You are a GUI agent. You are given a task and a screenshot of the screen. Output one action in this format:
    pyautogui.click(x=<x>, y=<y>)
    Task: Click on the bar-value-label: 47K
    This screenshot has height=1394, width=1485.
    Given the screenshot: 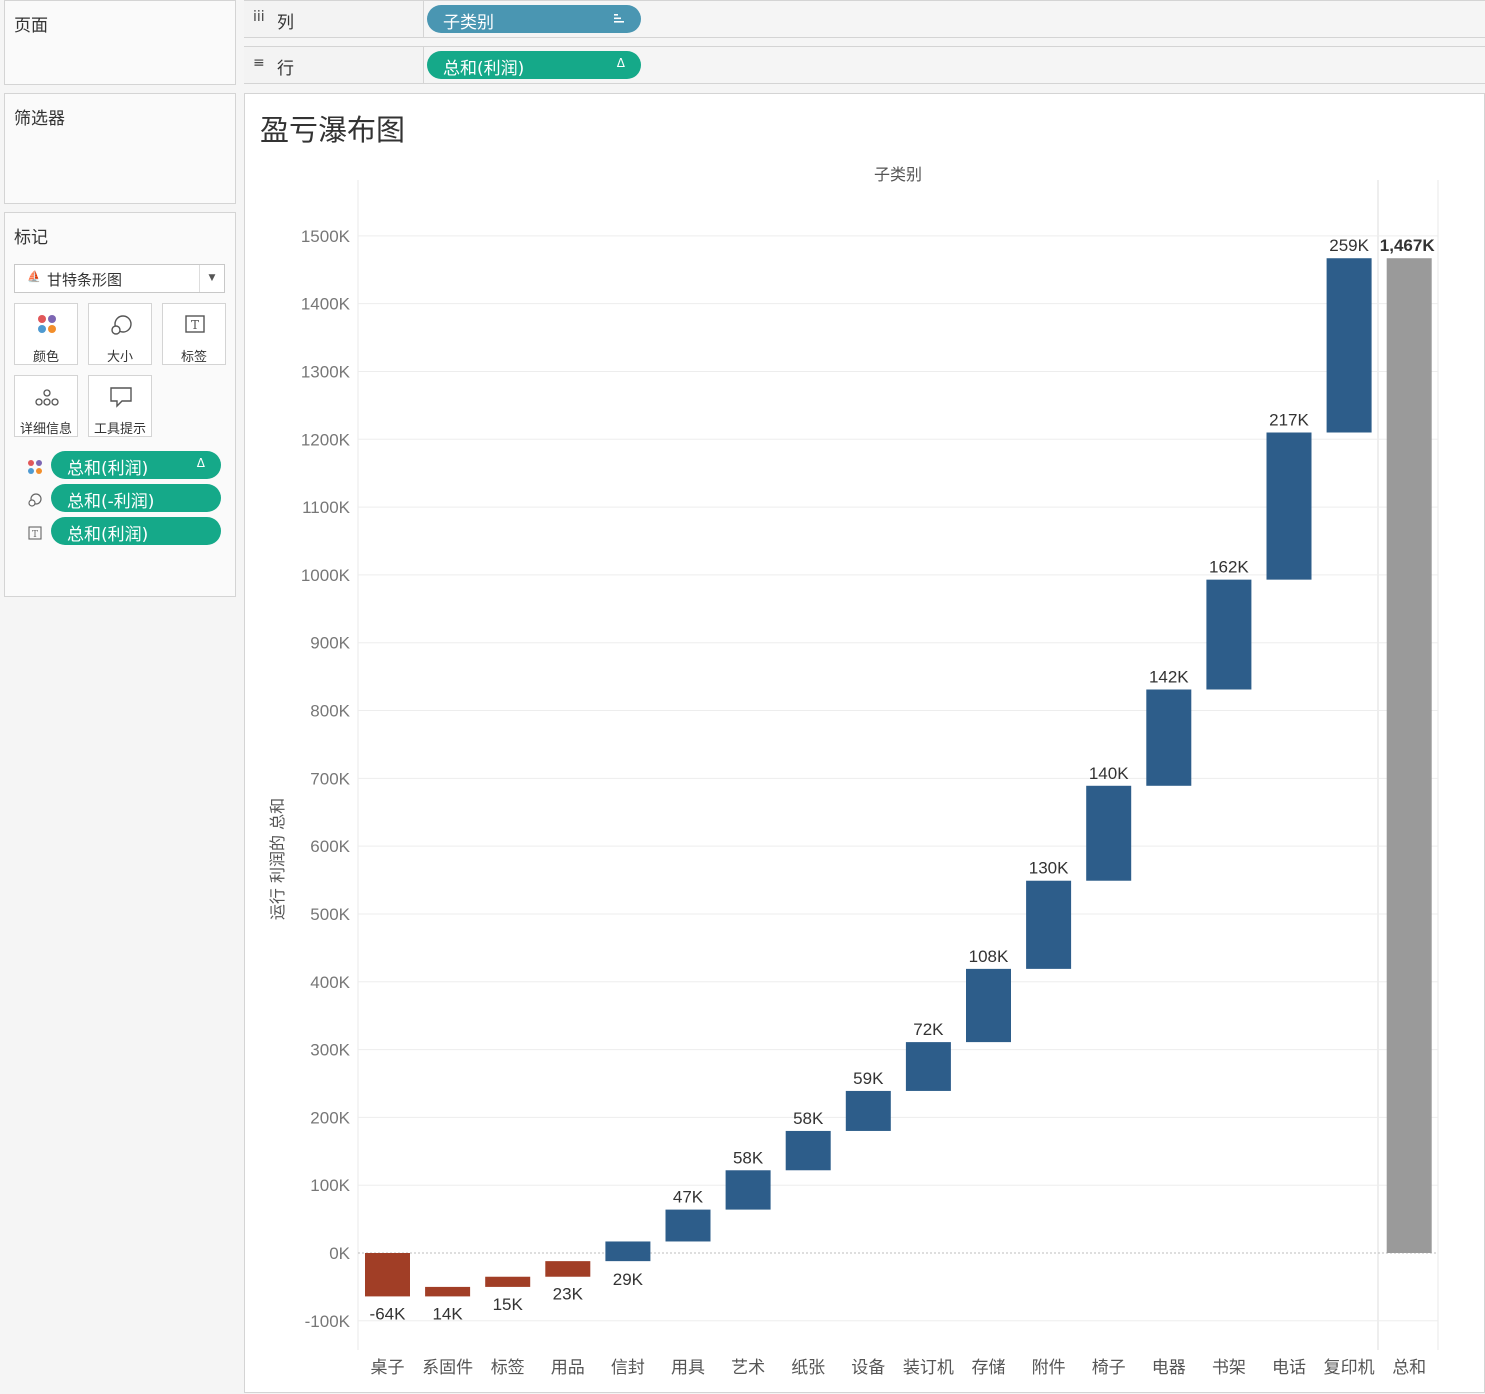 What is the action you would take?
    pyautogui.click(x=688, y=1197)
    